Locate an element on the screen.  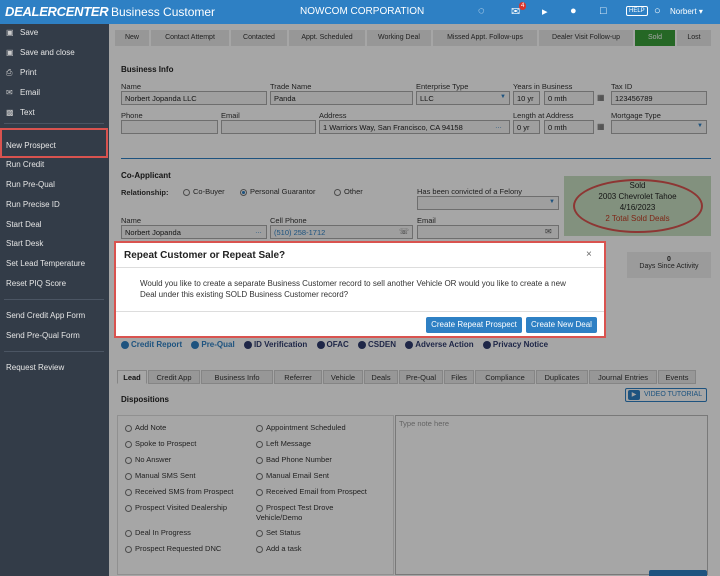
save-button: ▣ Save is located at coordinates (22, 32).